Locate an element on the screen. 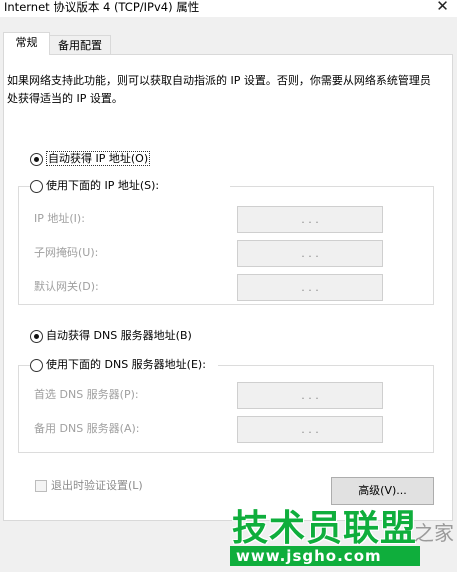 This screenshot has width=457, height=572. auto-dns-radio: 自动获得 DNS 服务器地址(B) is located at coordinates (111, 336).